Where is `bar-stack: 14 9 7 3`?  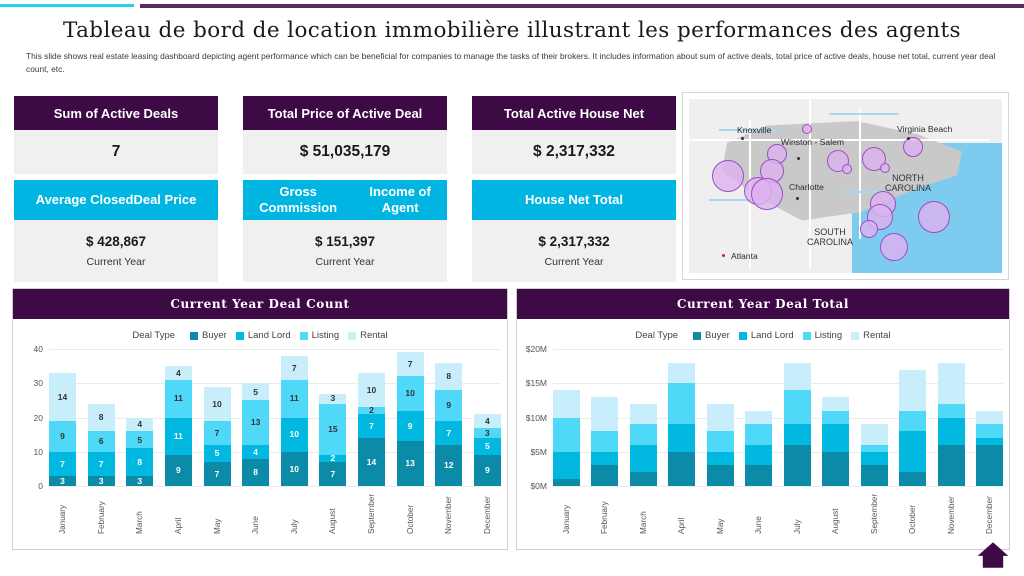
bar-stack: 14 9 7 3 is located at coordinates (62, 417).